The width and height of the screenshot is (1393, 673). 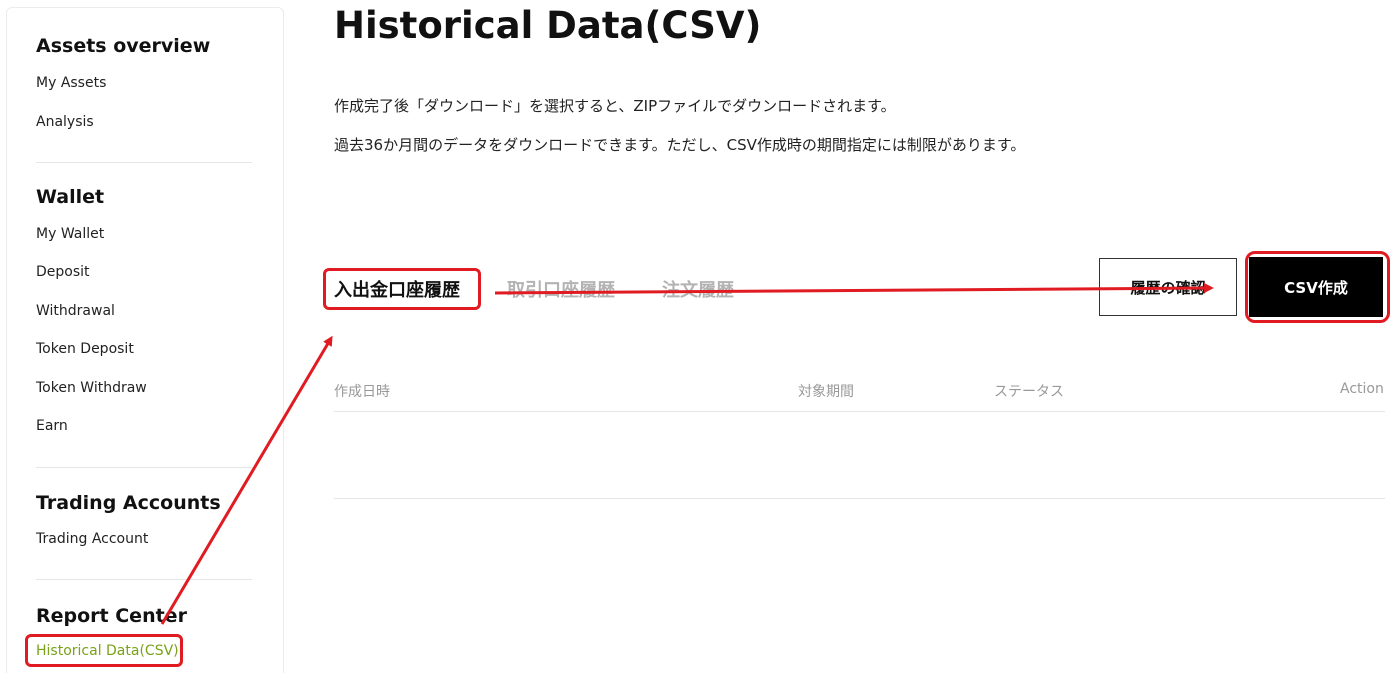 I want to click on section-assets: Assets overview My Assets Analysis, so click(x=144, y=82).